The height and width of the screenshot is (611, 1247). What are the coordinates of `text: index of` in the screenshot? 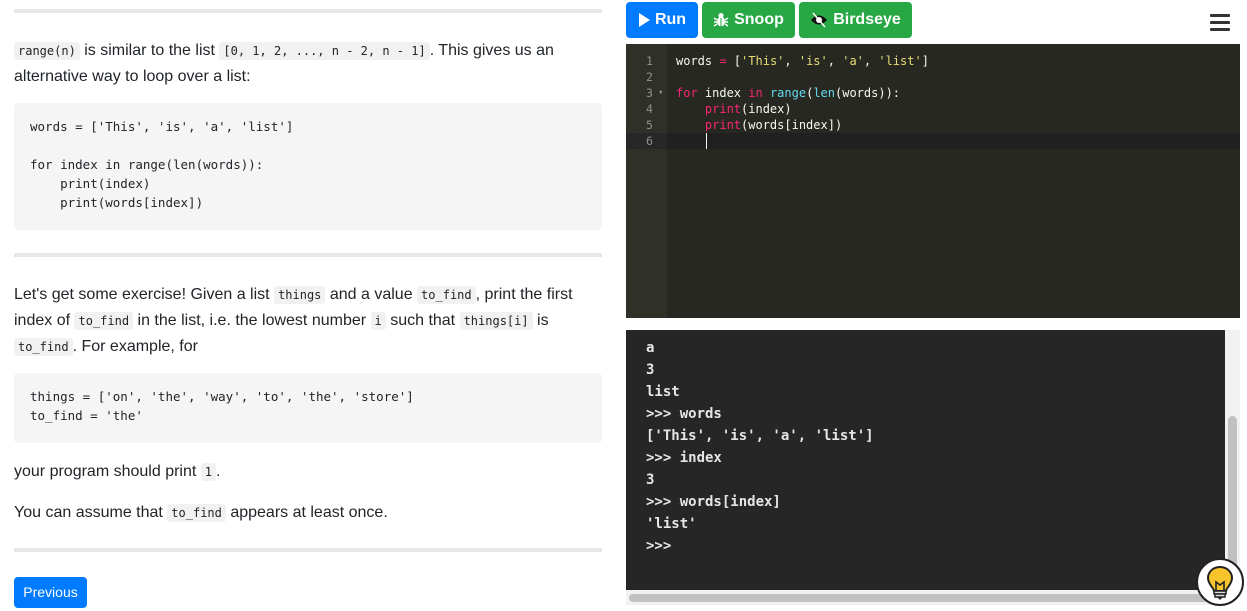 It's located at (44, 320).